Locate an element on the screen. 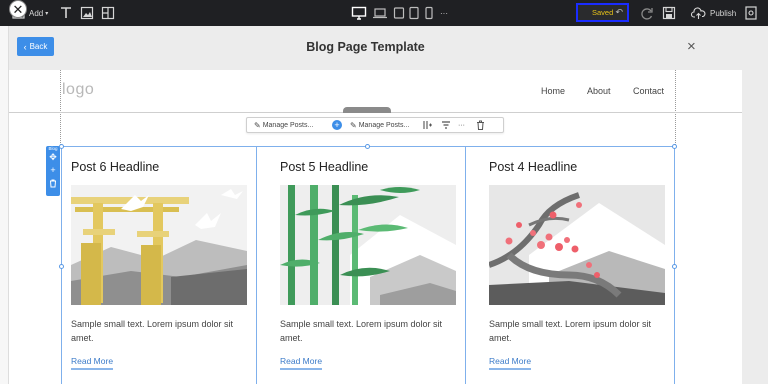  laptop-icon is located at coordinates (380, 13).